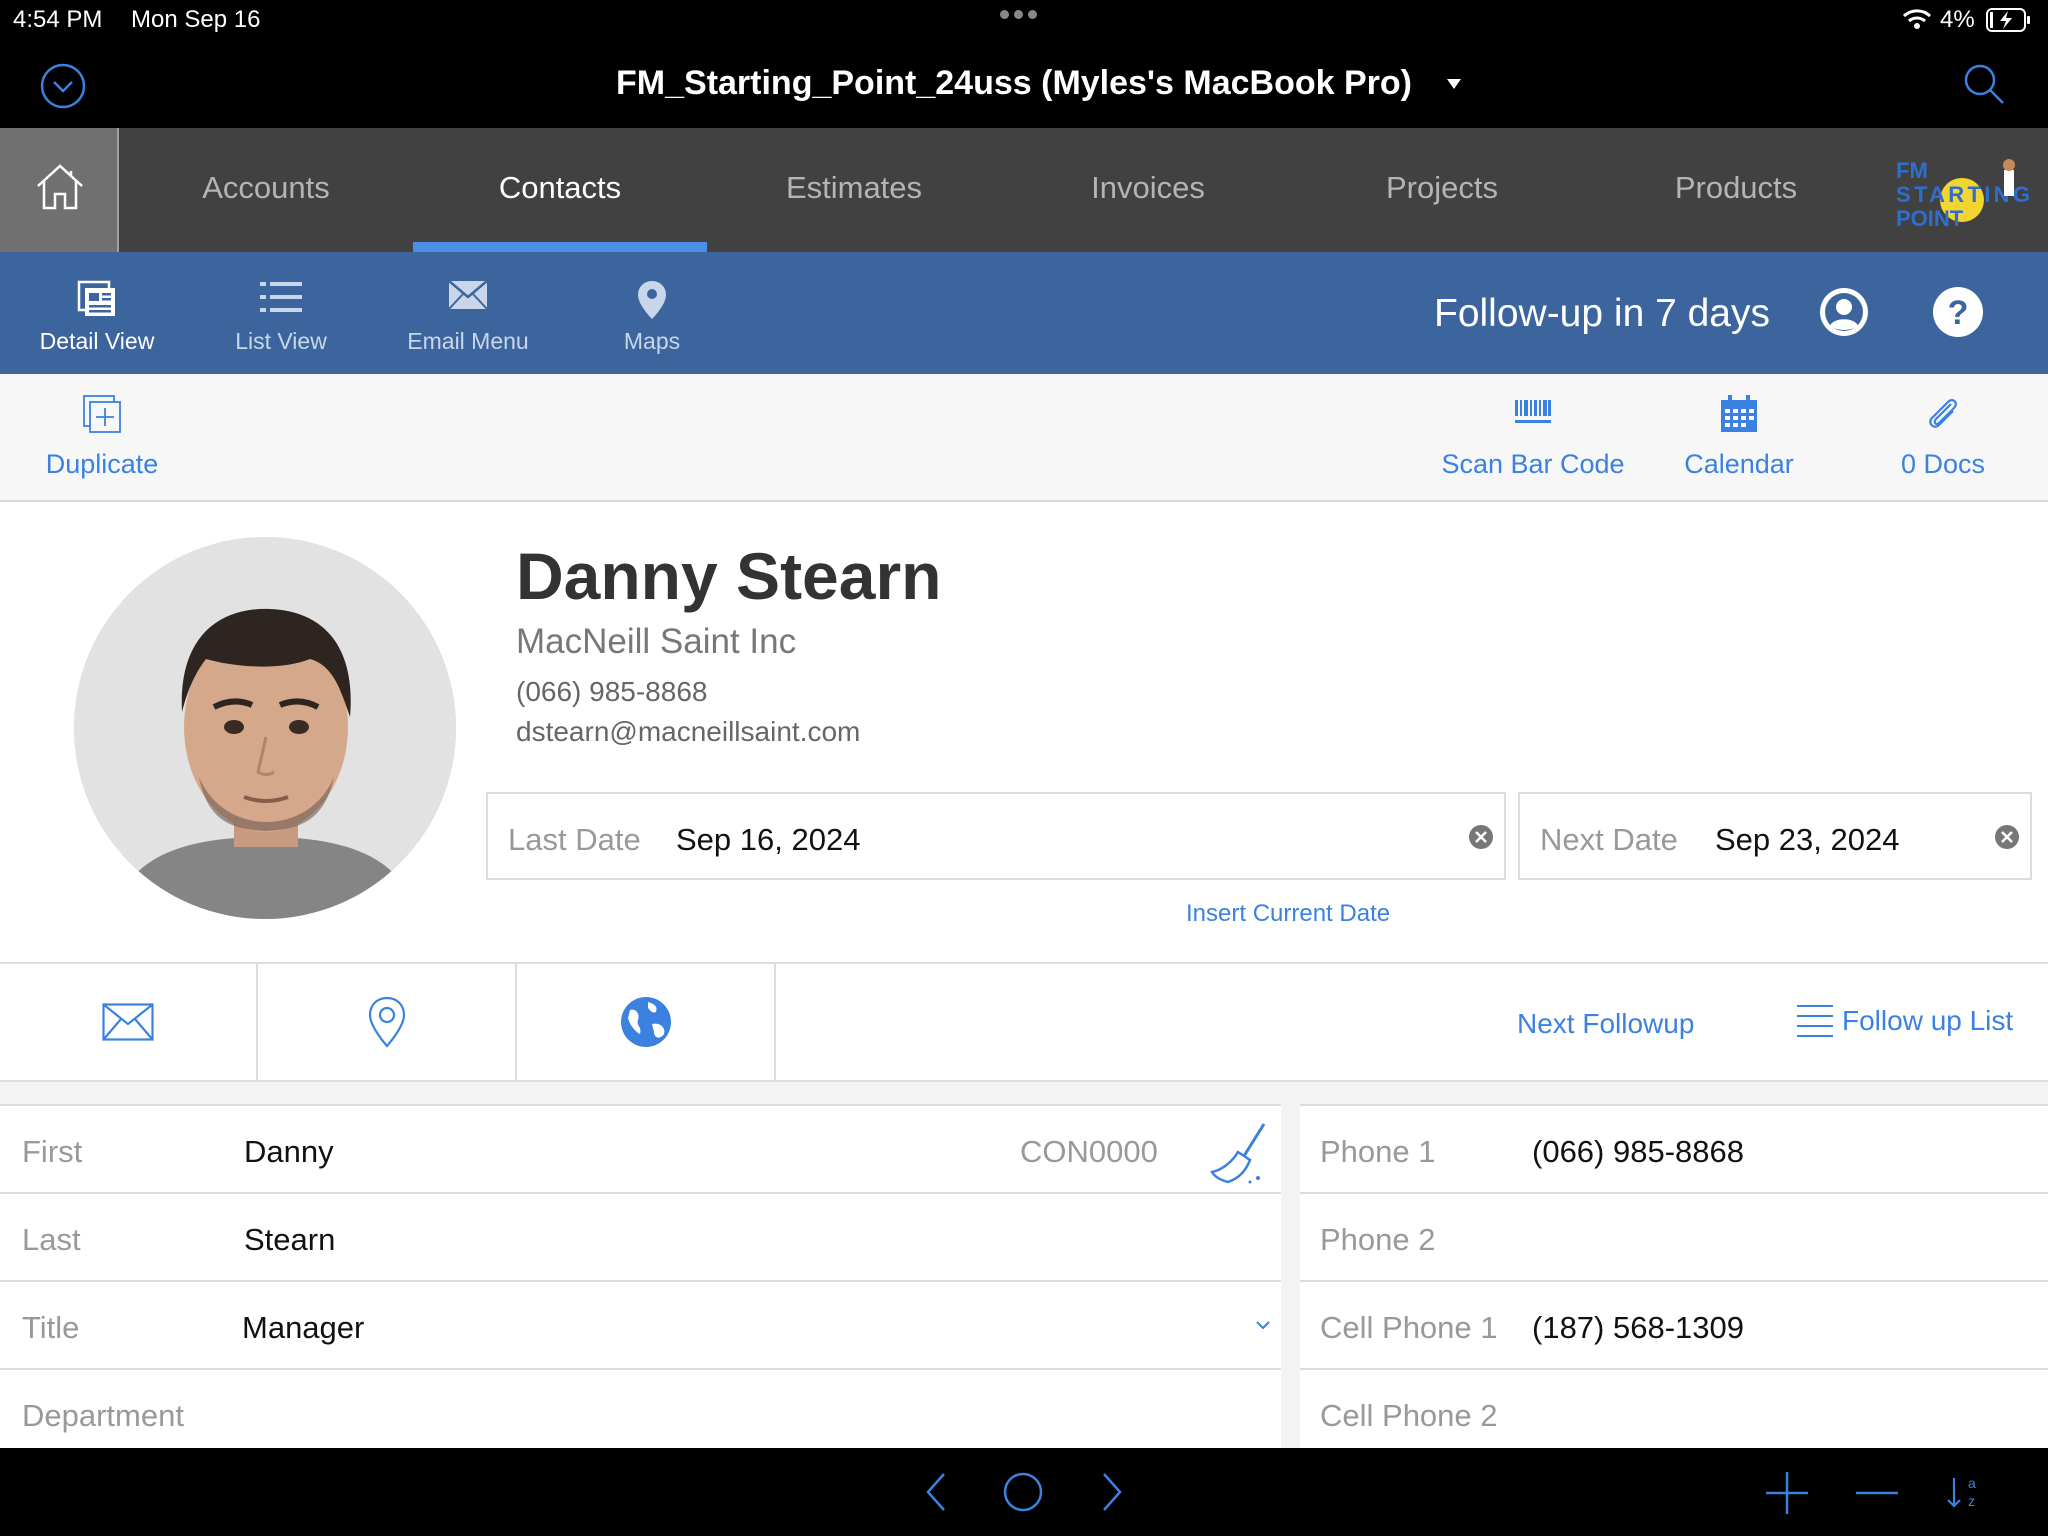 The image size is (2048, 1536). What do you see at coordinates (640, 1326) in the screenshot?
I see `title-row: Title Manager` at bounding box center [640, 1326].